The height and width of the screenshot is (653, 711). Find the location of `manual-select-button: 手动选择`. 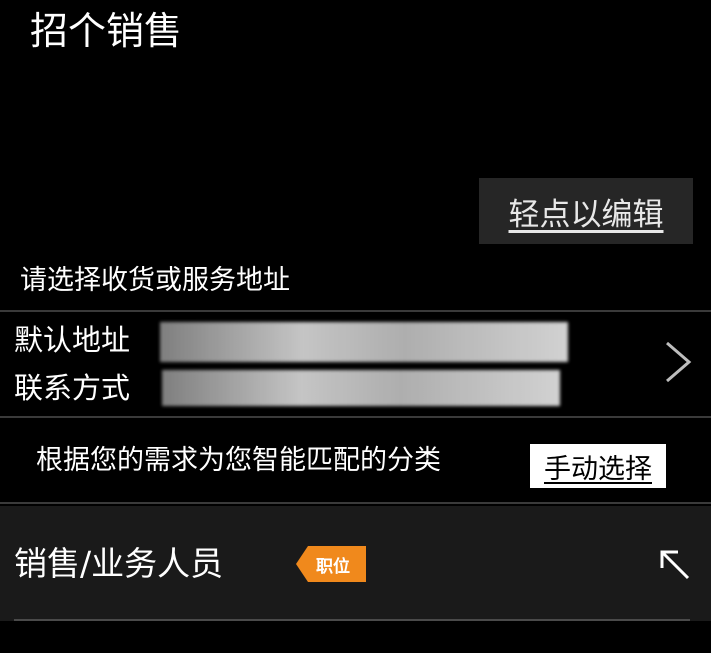

manual-select-button: 手动选择 is located at coordinates (598, 466).